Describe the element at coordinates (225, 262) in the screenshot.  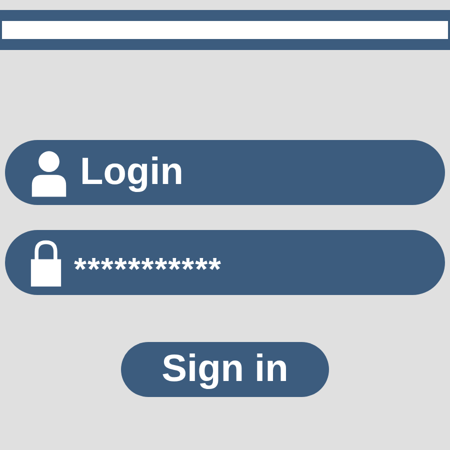
I see `password-field: ***********` at that location.